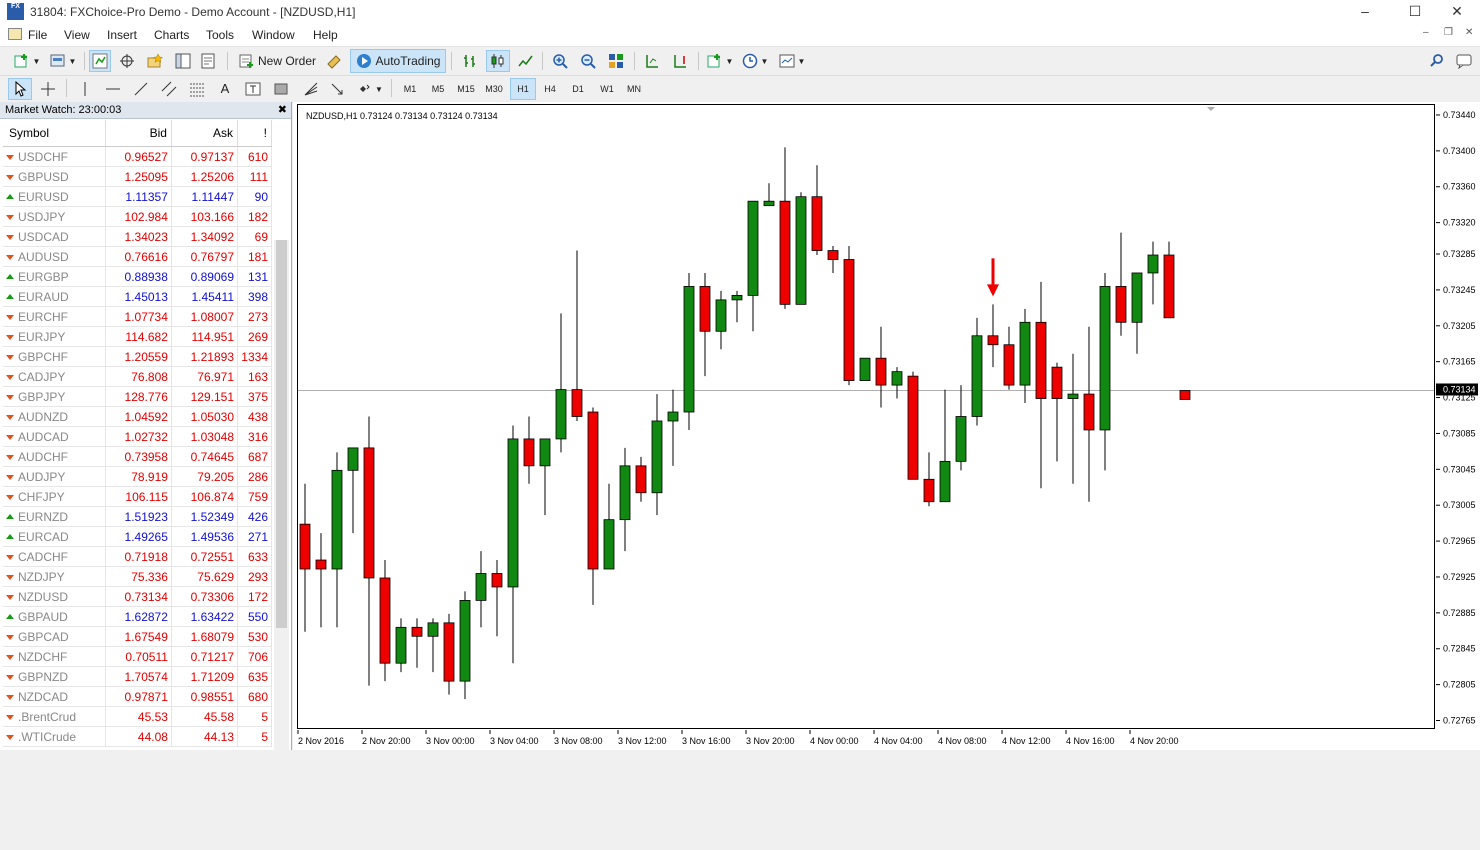 This screenshot has width=1480, height=850. Describe the element at coordinates (137, 416) in the screenshot. I see `market-watch-row: AUDNZD 1.04592 1.05030 438` at that location.